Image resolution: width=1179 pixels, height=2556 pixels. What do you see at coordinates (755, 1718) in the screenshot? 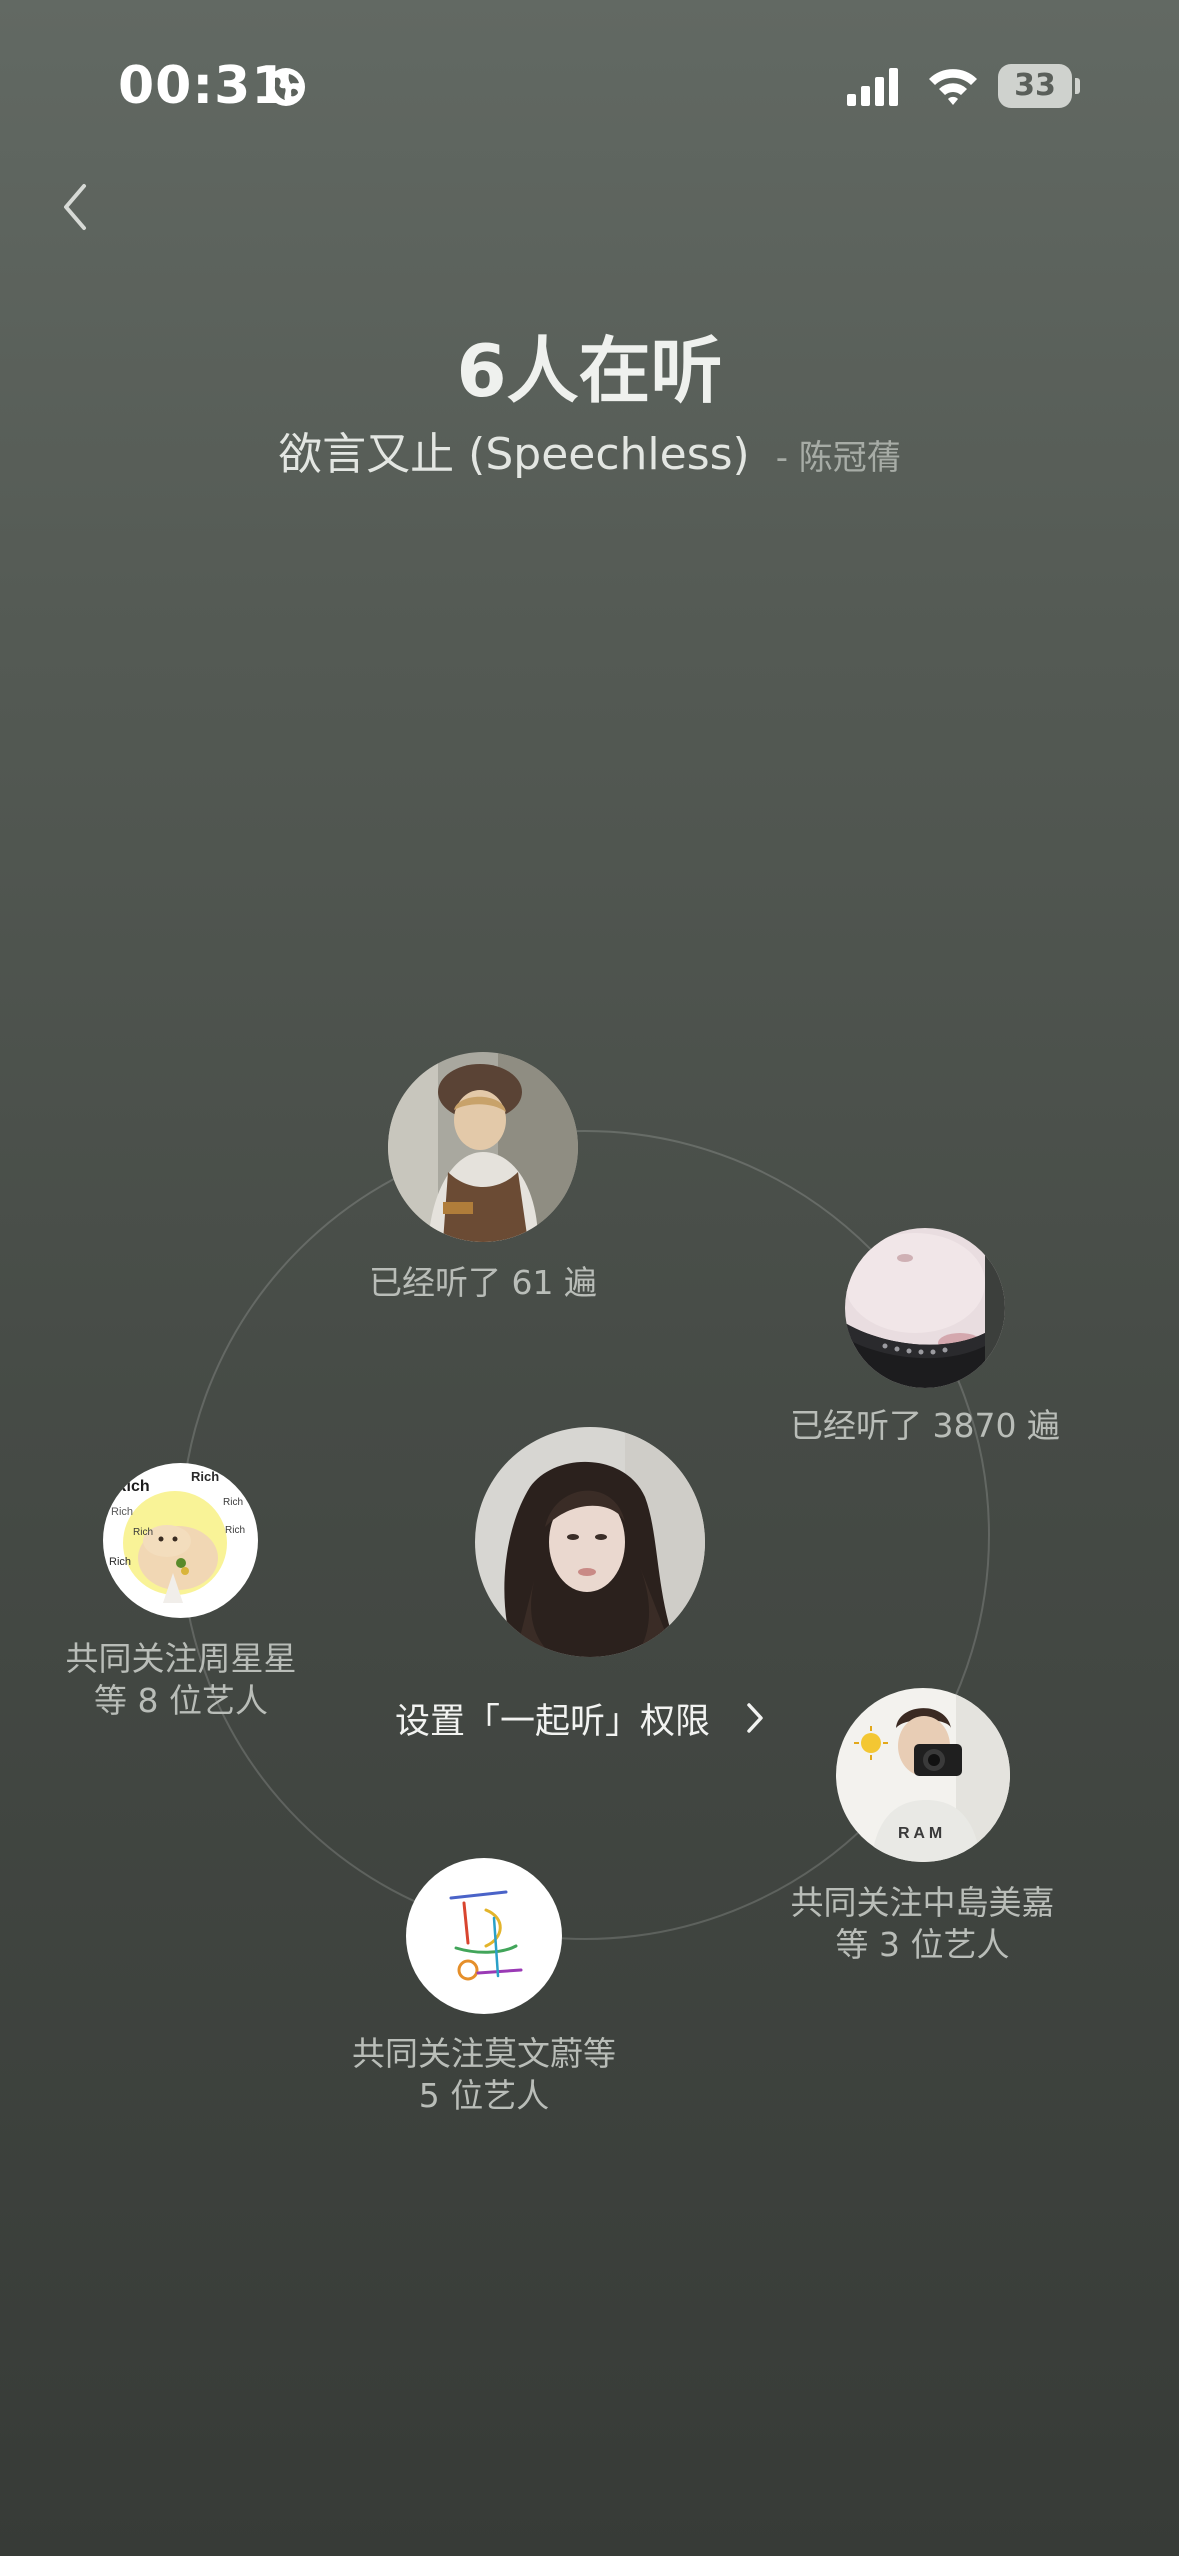
I see `chevron-right-icon` at bounding box center [755, 1718].